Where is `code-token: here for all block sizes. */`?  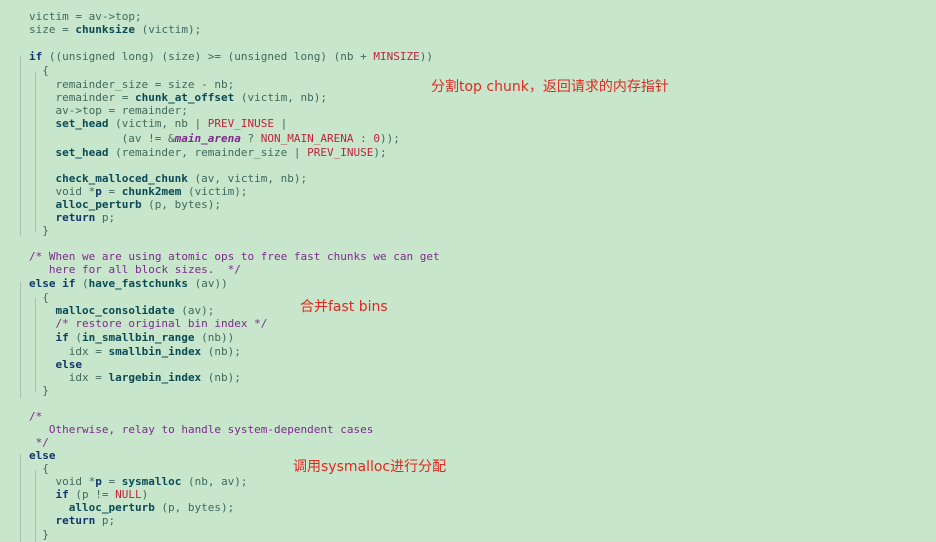 code-token: here for all block sizes. */ is located at coordinates (135, 269).